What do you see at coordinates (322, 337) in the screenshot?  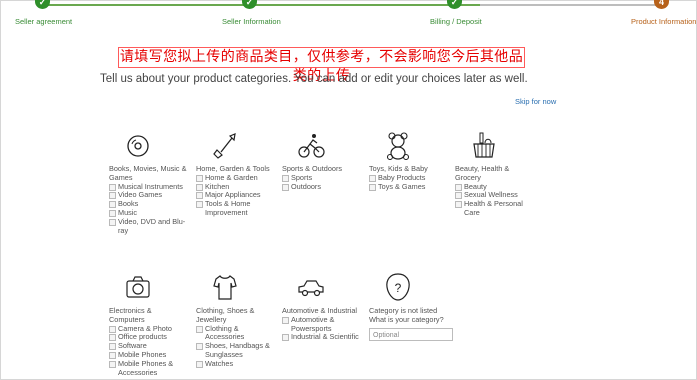 I see `checkbox-industrial-scientific: Industrial & Scientific` at bounding box center [322, 337].